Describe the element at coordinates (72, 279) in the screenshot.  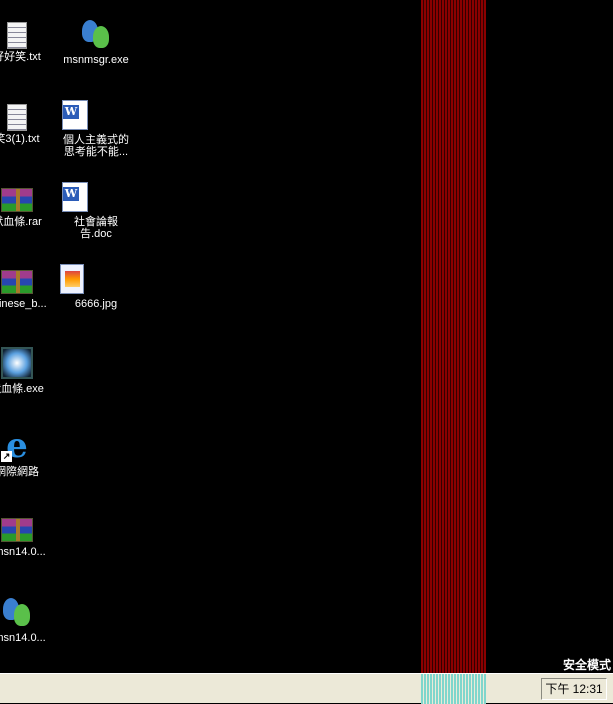
I see `image-file-icon` at that location.